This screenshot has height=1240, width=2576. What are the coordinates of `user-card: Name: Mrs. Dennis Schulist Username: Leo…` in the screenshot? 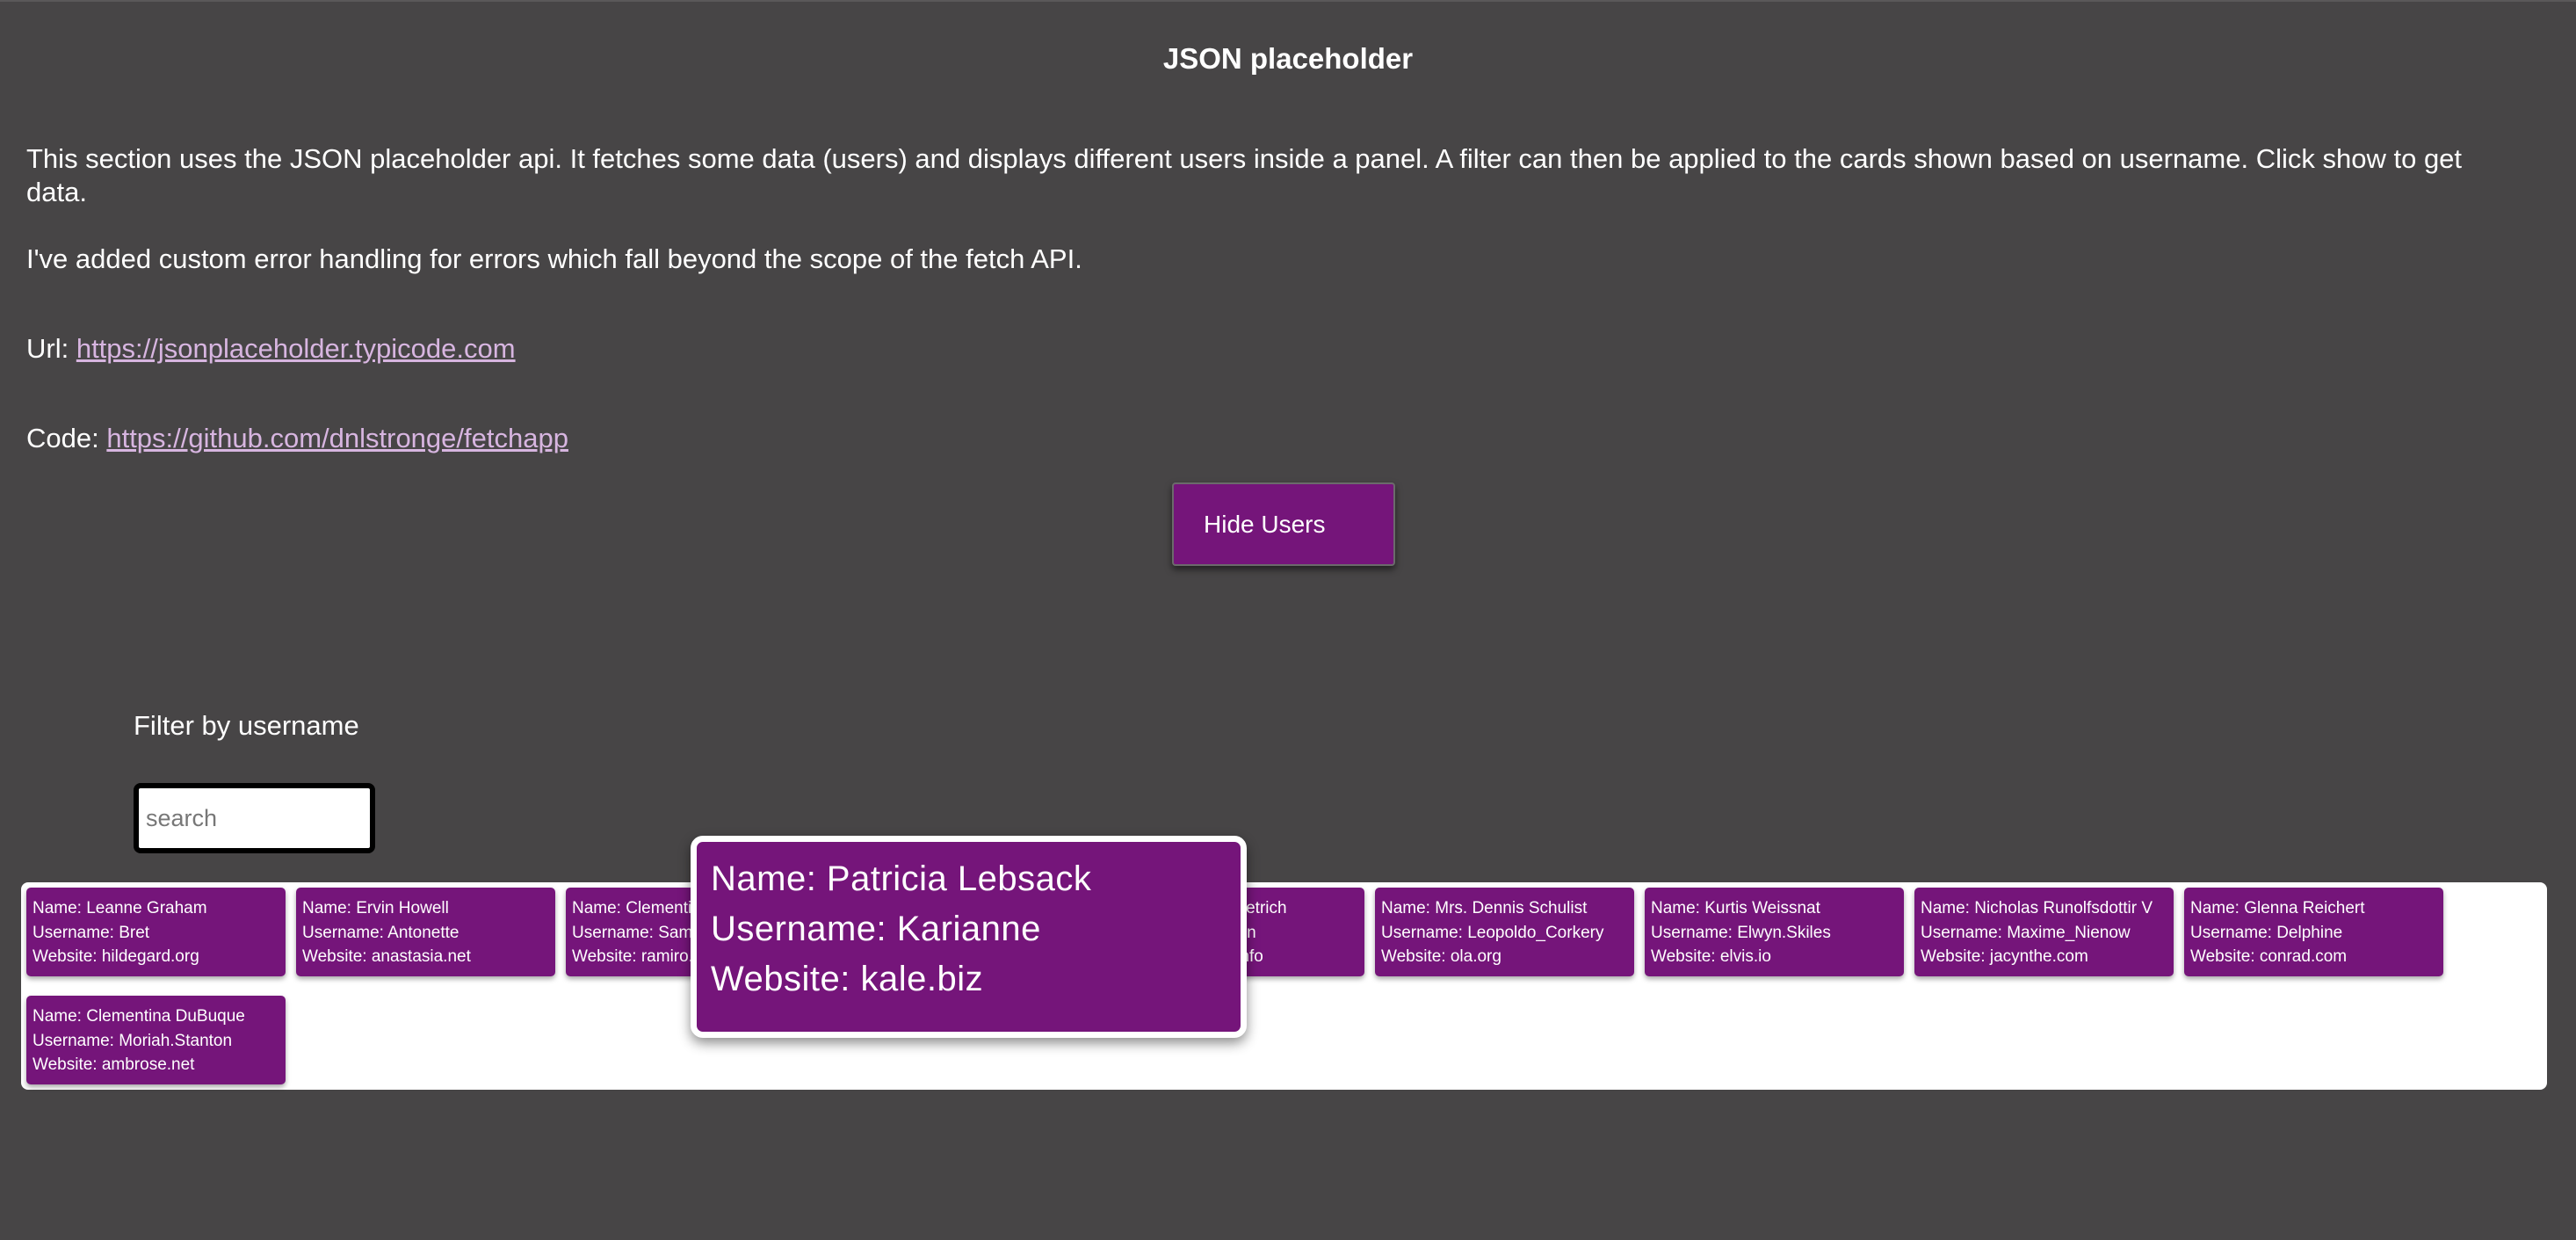 It's located at (1504, 932).